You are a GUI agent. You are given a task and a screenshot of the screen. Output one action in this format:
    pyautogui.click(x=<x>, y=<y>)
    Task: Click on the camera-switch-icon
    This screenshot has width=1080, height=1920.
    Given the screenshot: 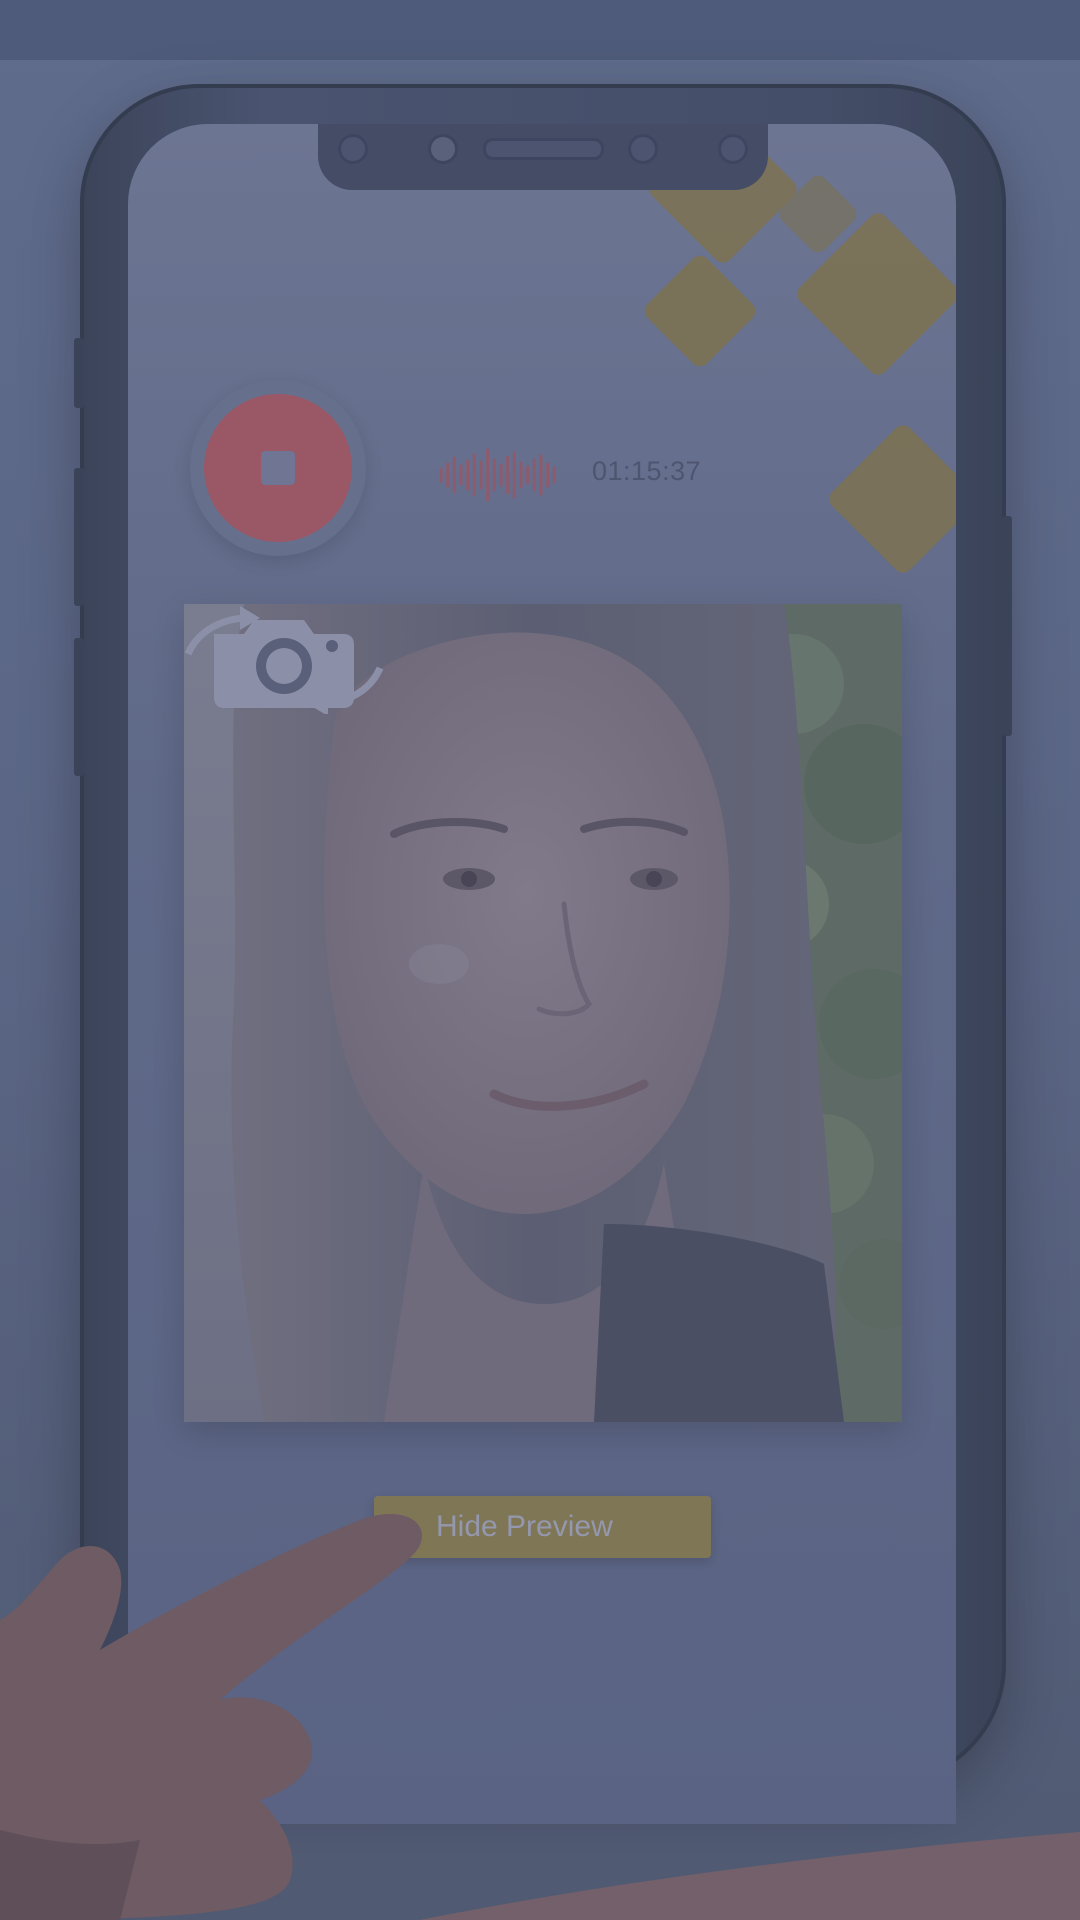 What is the action you would take?
    pyautogui.click(x=284, y=659)
    